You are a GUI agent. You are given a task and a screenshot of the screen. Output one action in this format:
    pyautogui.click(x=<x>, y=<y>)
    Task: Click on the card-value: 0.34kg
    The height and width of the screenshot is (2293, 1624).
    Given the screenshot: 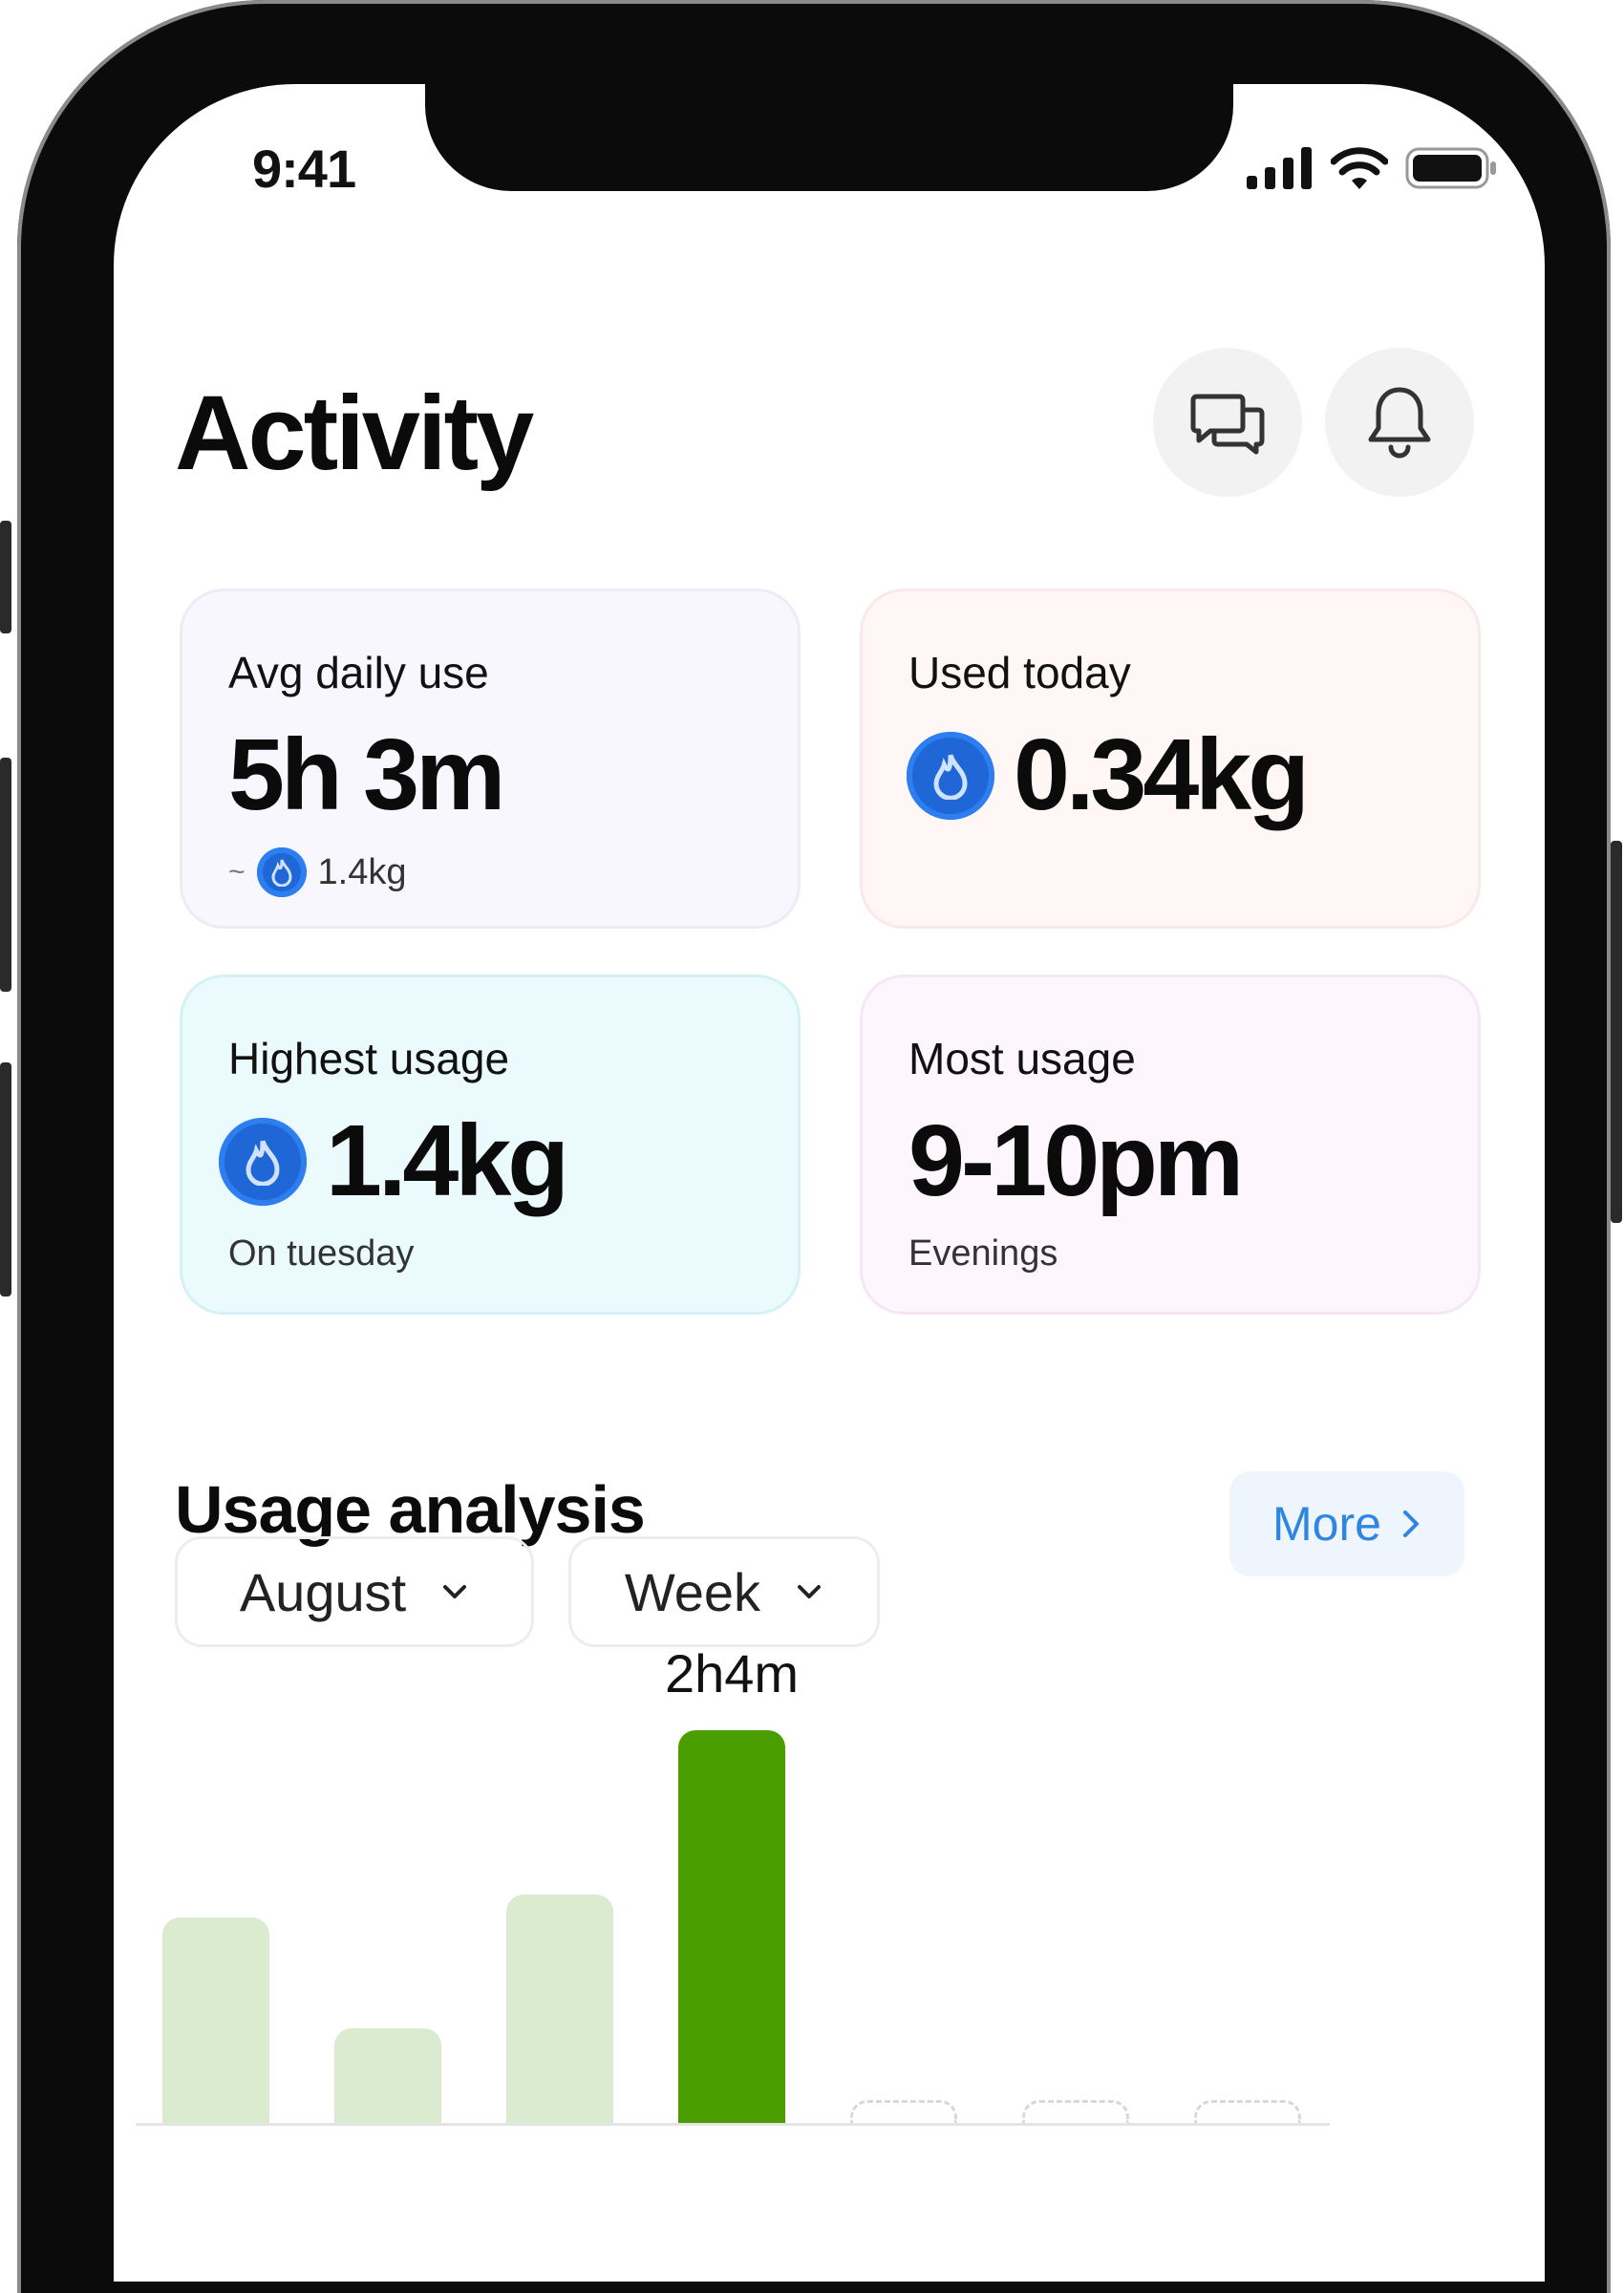 What is the action you would take?
    pyautogui.click(x=1162, y=774)
    